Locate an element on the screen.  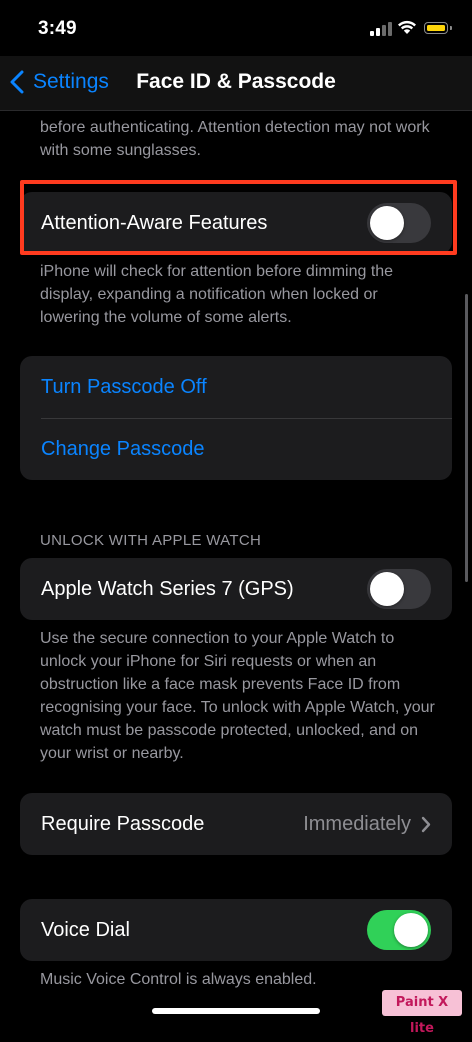
apple-watch-section-header: UNLOCK WITH APPLE WATCH is located at coordinates (151, 540).